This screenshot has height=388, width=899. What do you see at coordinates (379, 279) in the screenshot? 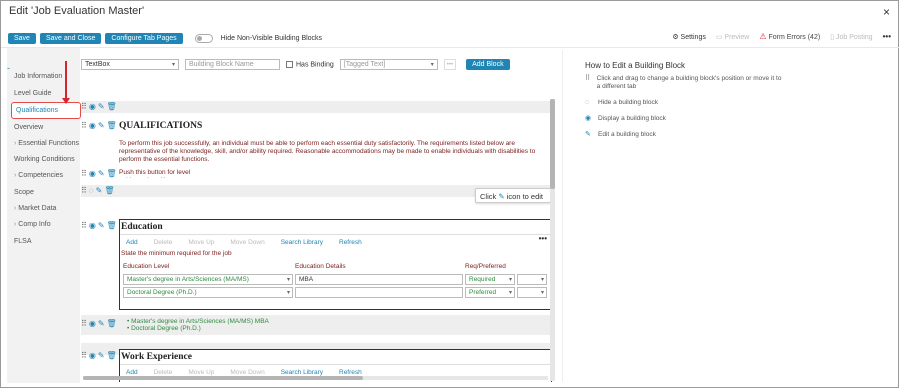
I see `education-details-input: MBA` at bounding box center [379, 279].